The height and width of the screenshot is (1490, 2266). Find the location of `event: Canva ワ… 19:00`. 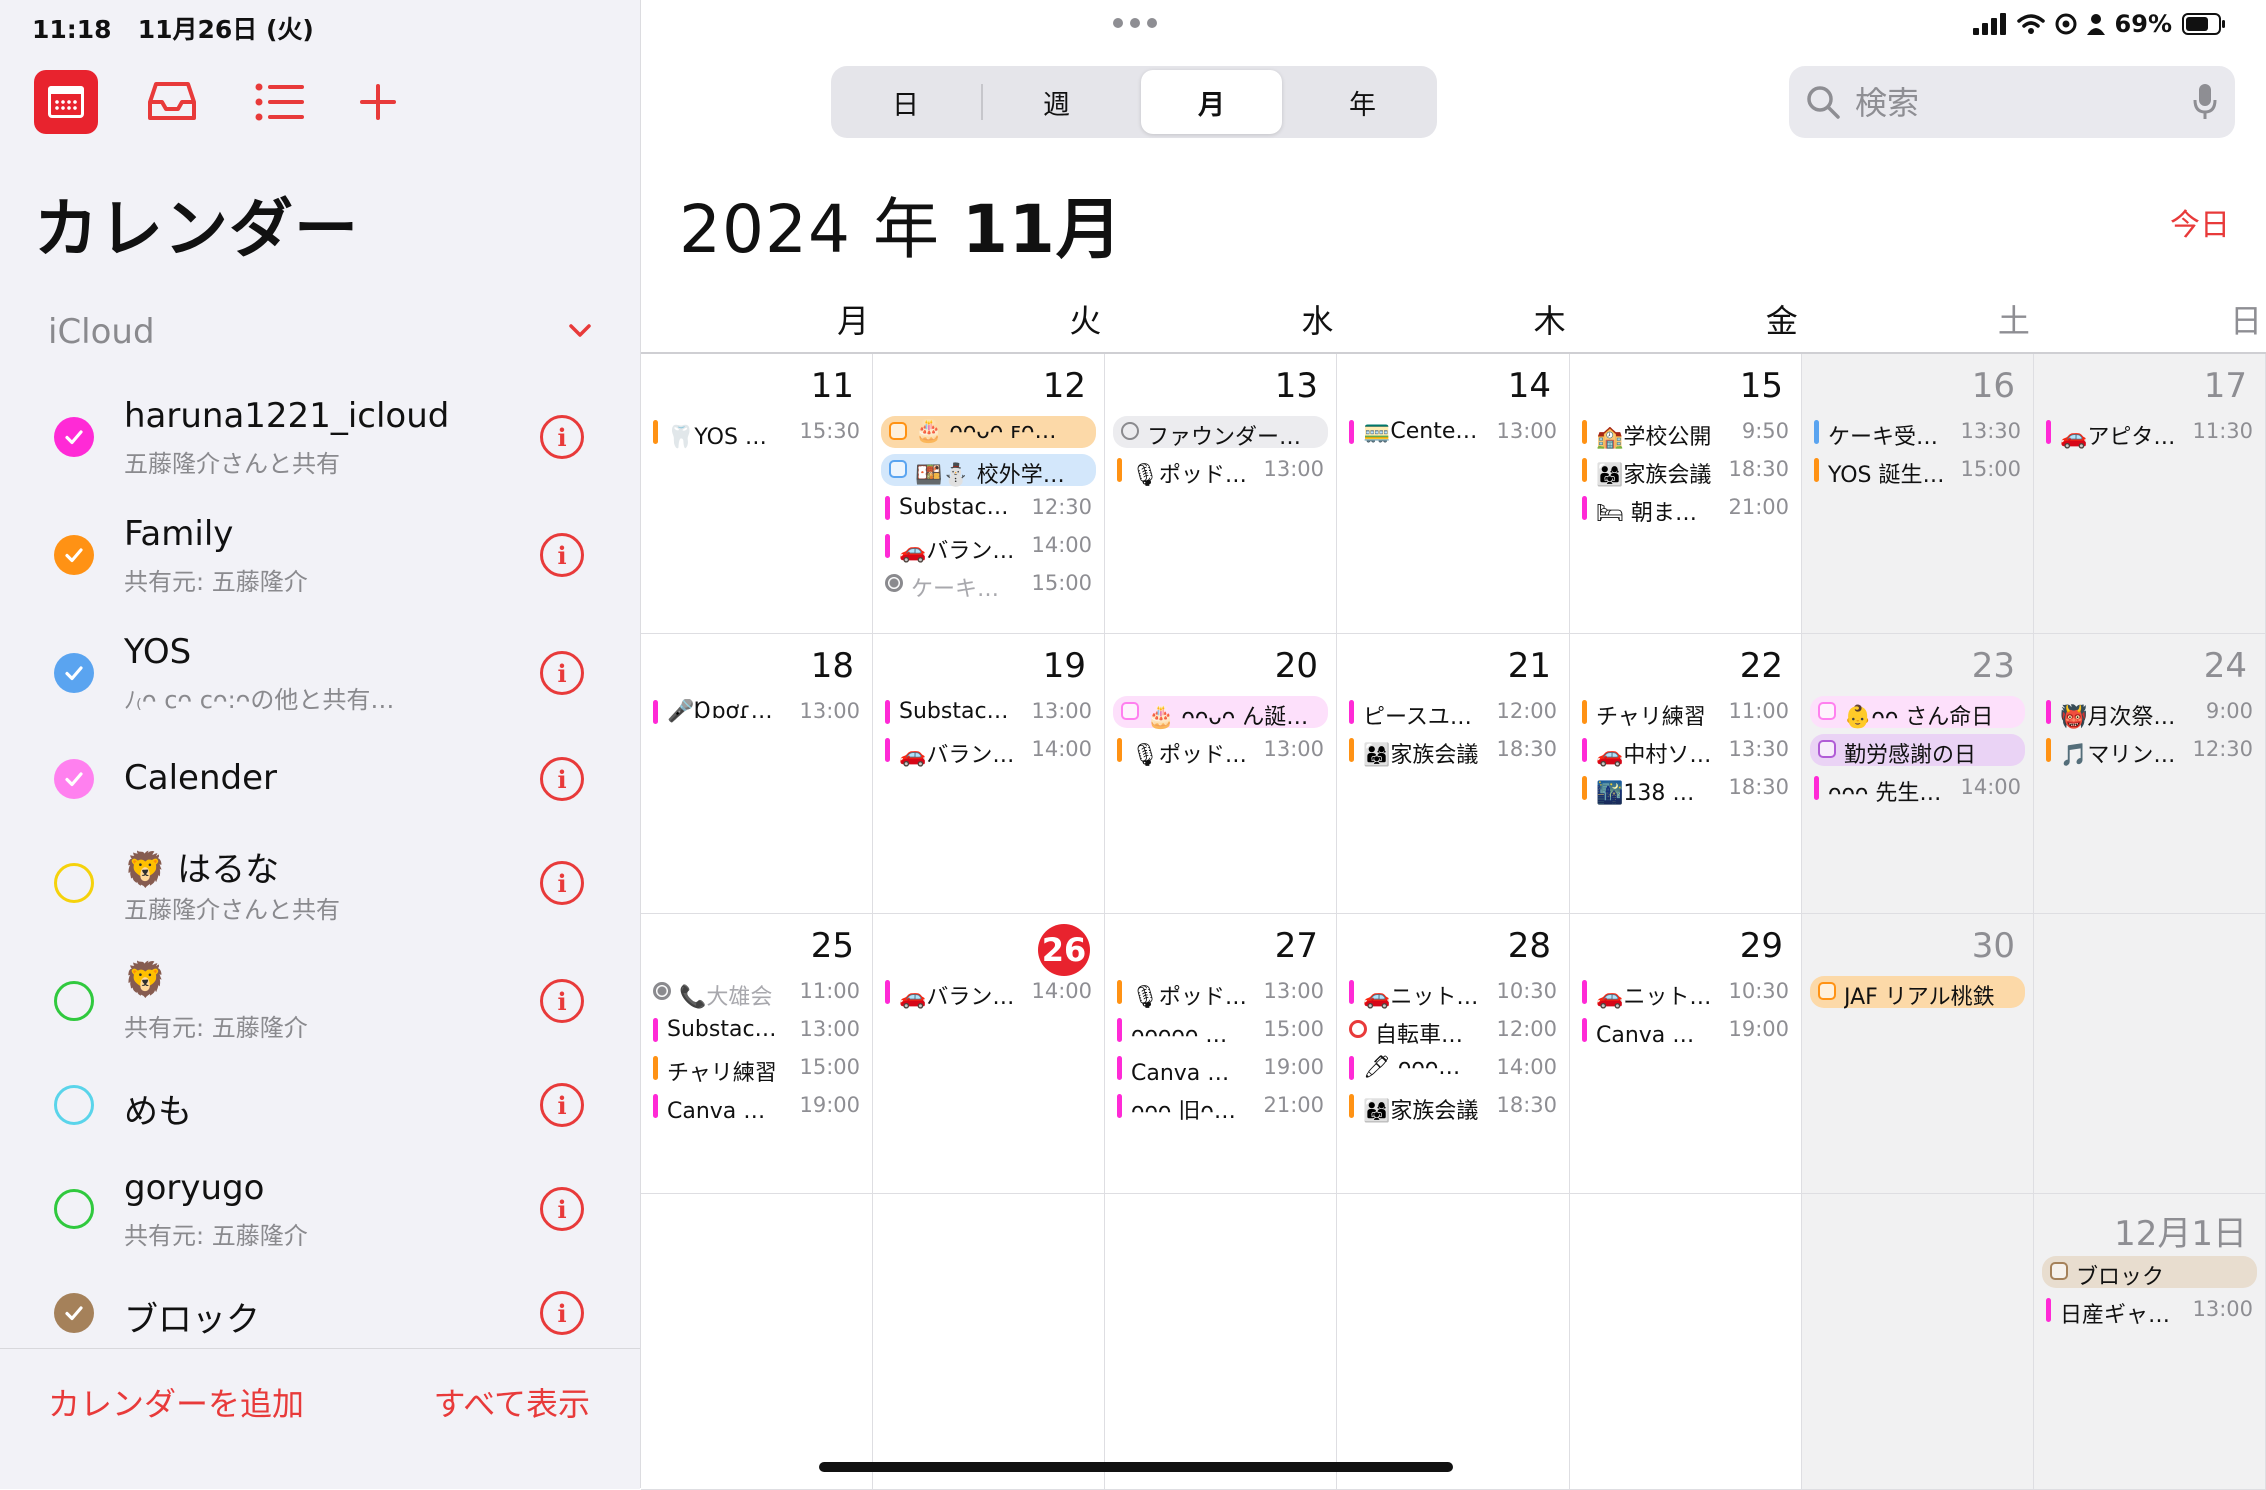

event: Canva ワ… 19:00 is located at coordinates (1220, 1069).